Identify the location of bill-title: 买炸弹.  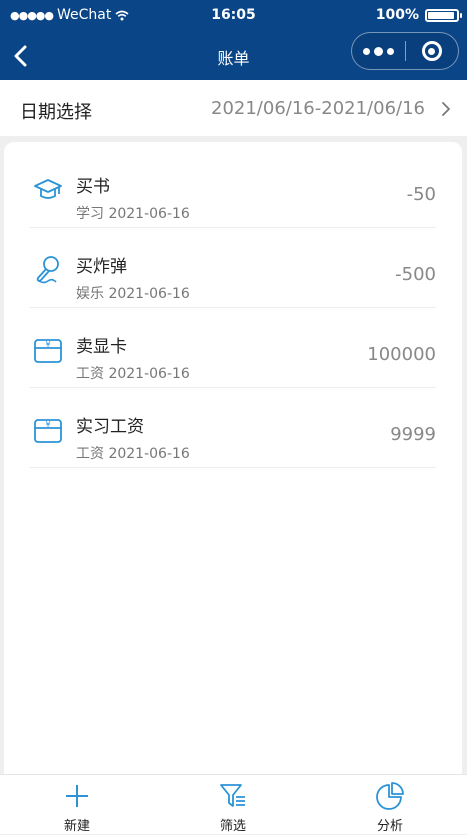
(101, 267).